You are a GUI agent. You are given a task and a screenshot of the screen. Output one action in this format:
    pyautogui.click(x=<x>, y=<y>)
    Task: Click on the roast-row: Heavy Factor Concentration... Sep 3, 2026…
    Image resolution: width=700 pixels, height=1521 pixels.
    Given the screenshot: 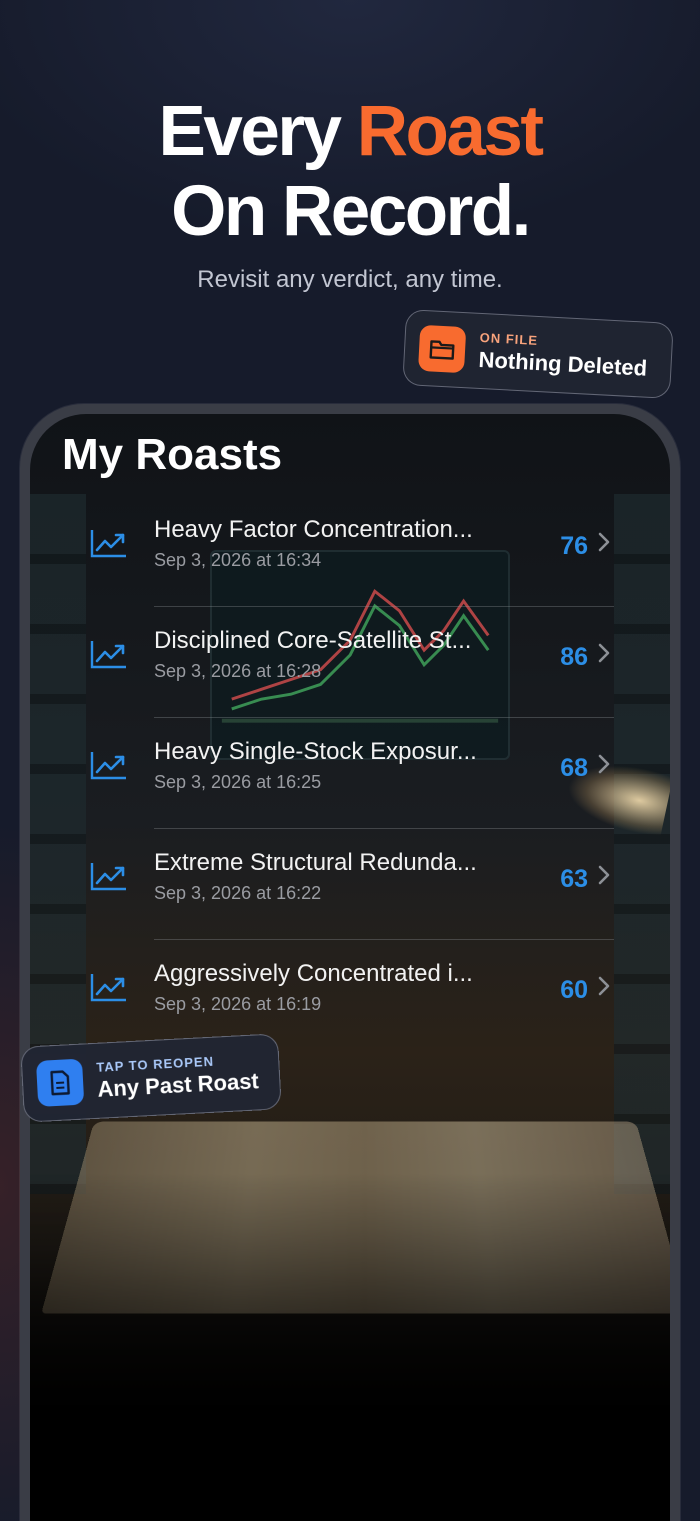 What is the action you would take?
    pyautogui.click(x=350, y=551)
    